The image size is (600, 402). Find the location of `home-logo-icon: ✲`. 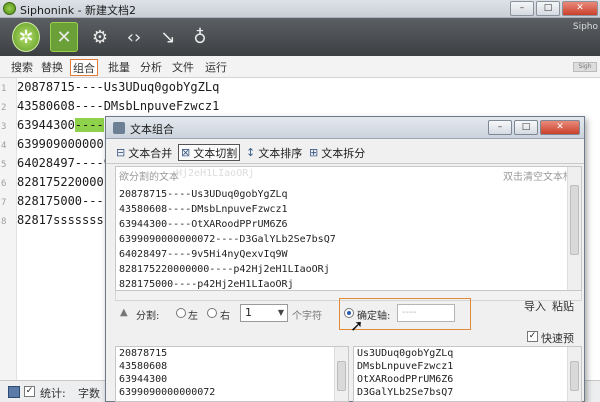

home-logo-icon: ✲ is located at coordinates (26, 37).